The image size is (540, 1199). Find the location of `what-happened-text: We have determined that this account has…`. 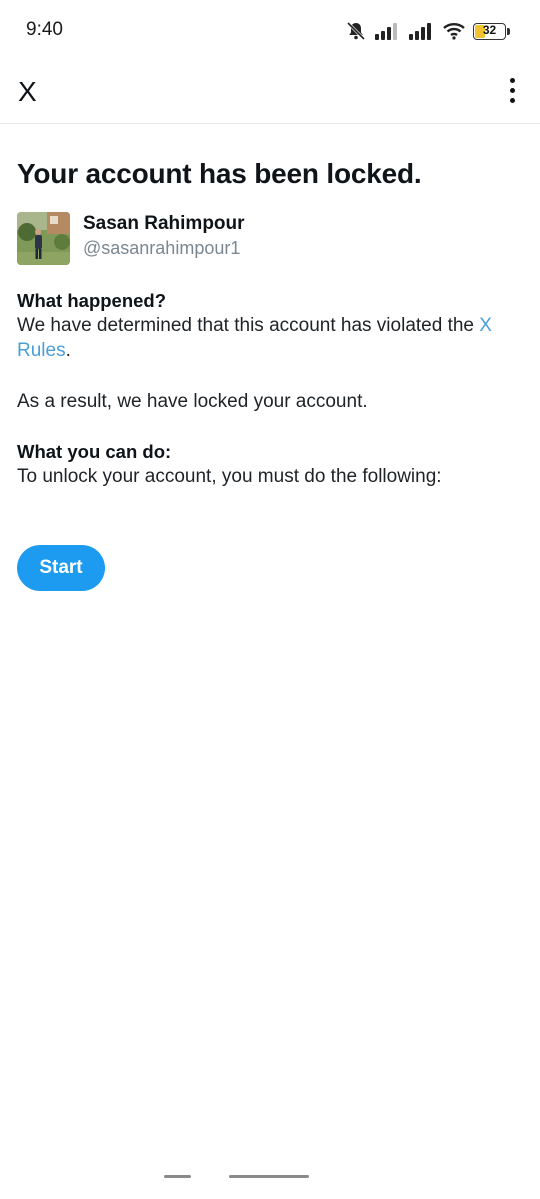

what-happened-text: We have determined that this account has… is located at coordinates (270, 338).